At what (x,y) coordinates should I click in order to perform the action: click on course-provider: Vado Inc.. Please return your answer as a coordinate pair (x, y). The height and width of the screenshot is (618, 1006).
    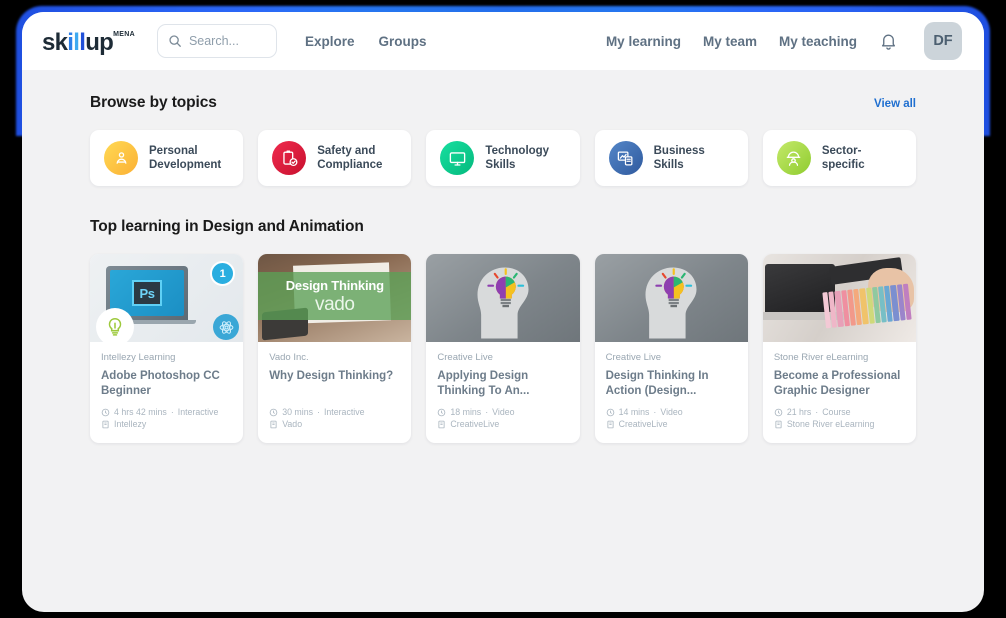
    Looking at the image, I should click on (289, 357).